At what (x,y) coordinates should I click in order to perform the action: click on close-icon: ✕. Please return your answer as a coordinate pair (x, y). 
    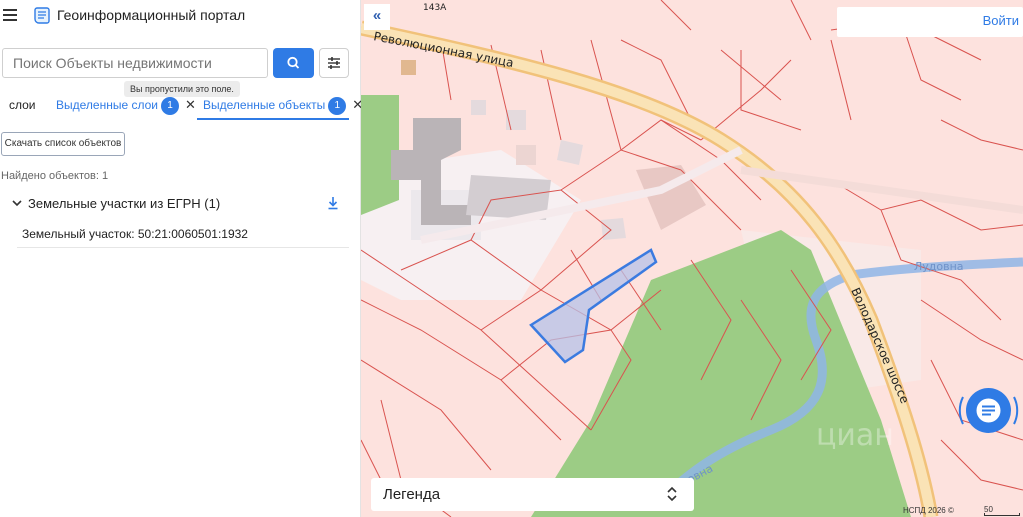
    Looking at the image, I should click on (190, 105).